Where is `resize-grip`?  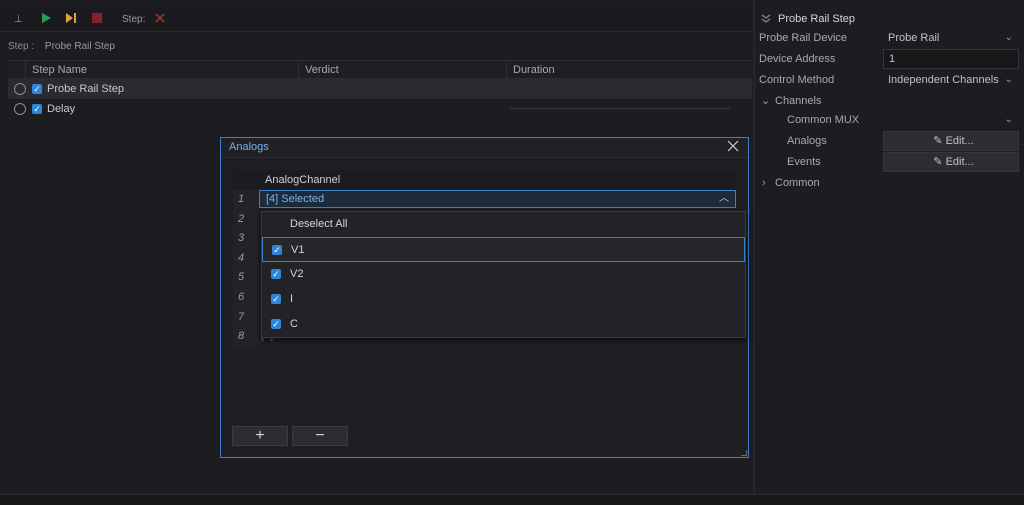
resize-grip is located at coordinates (744, 453).